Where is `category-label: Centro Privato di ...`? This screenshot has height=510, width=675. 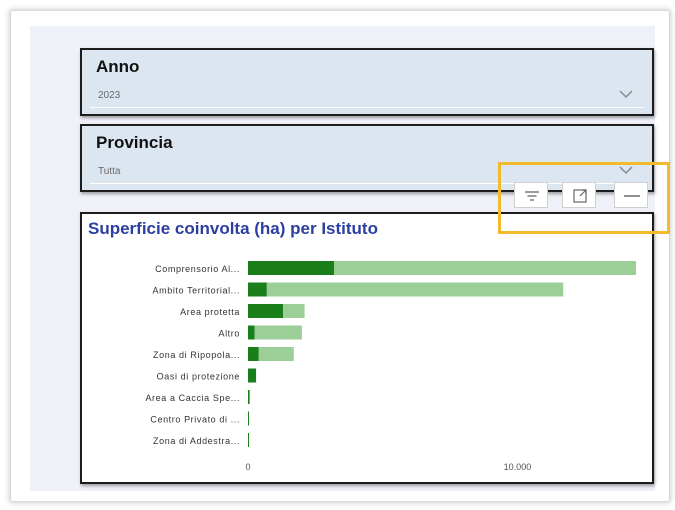 category-label: Centro Privato di ... is located at coordinates (195, 420).